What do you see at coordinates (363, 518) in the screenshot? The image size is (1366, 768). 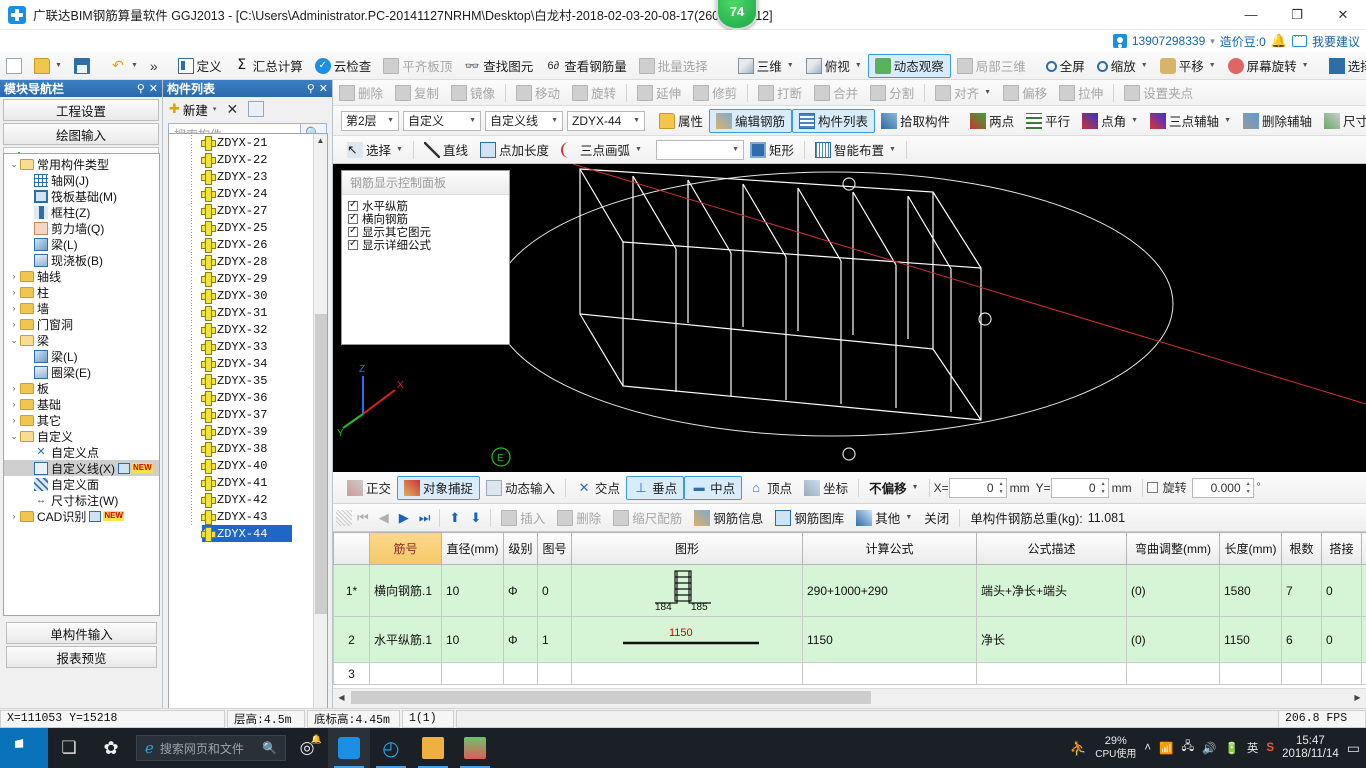 I see `first-record-button: ⏮` at bounding box center [363, 518].